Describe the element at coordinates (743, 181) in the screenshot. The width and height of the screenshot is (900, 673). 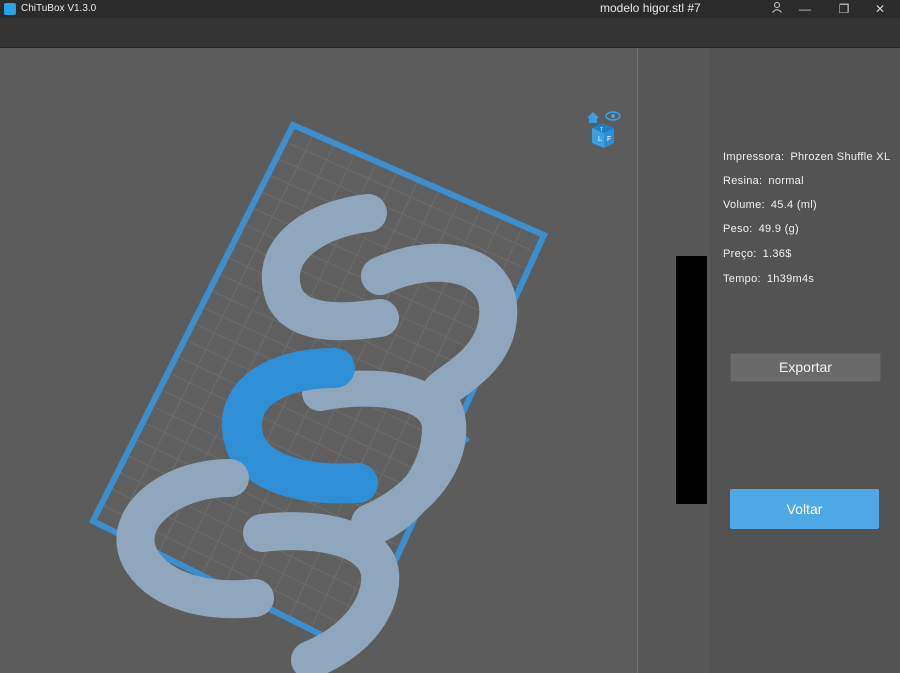
I see `resin-label: Resina:` at that location.